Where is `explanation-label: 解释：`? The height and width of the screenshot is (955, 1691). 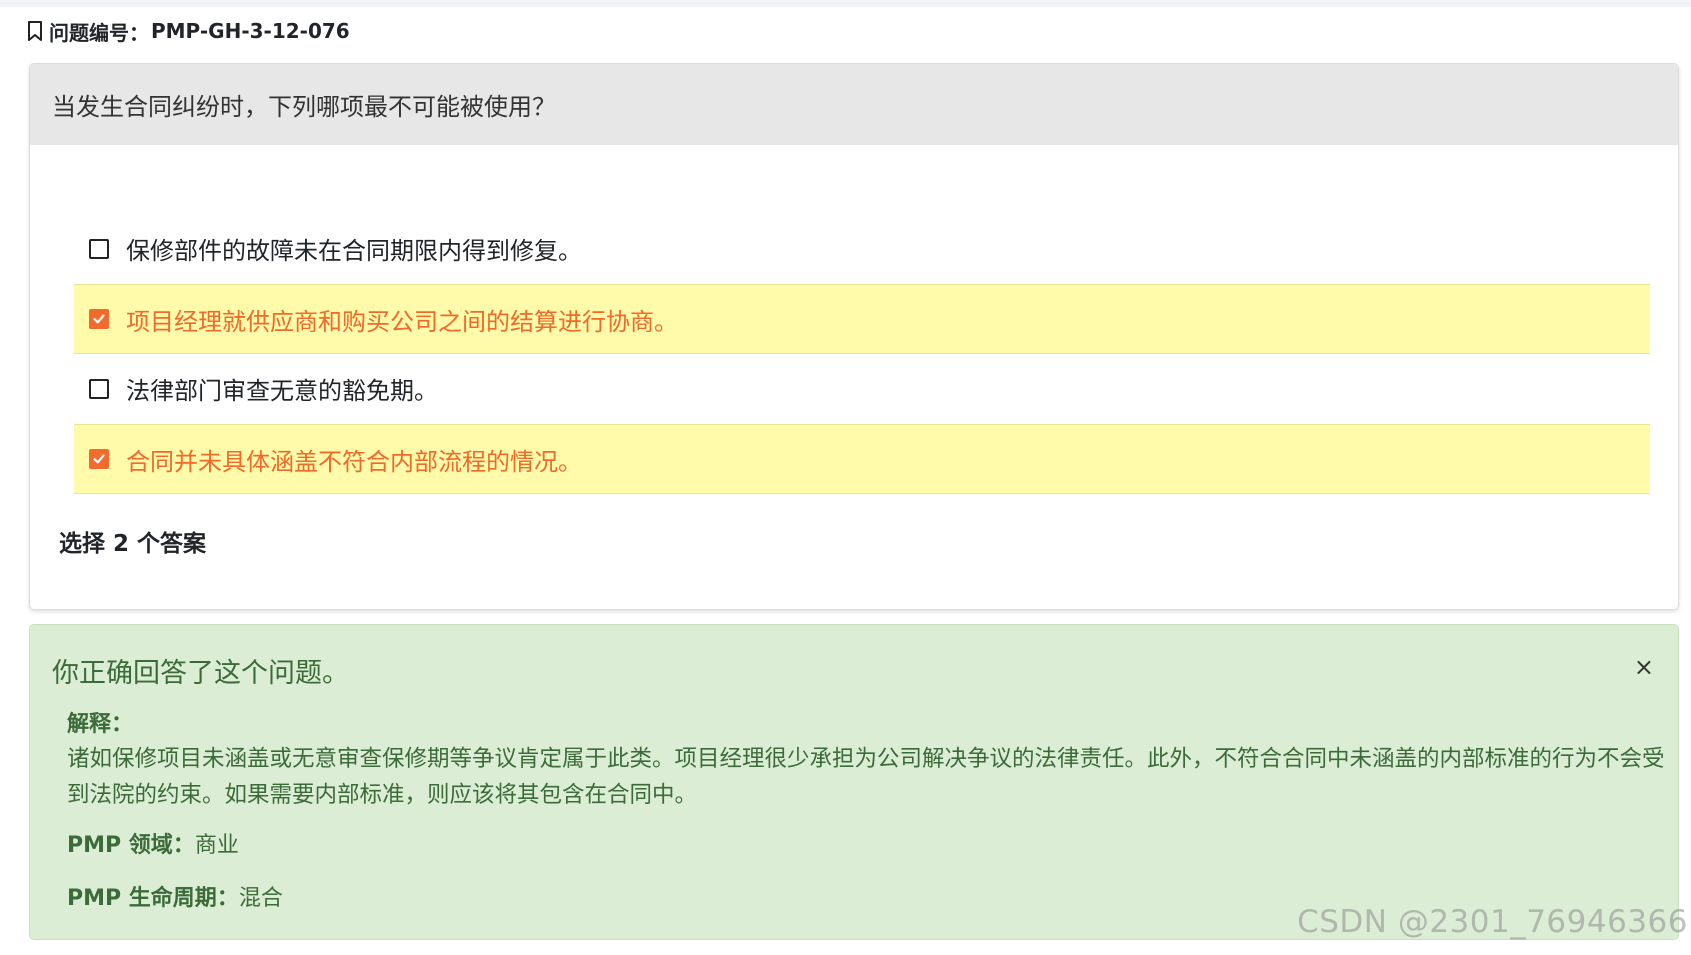
explanation-label: 解释： is located at coordinates (100, 724).